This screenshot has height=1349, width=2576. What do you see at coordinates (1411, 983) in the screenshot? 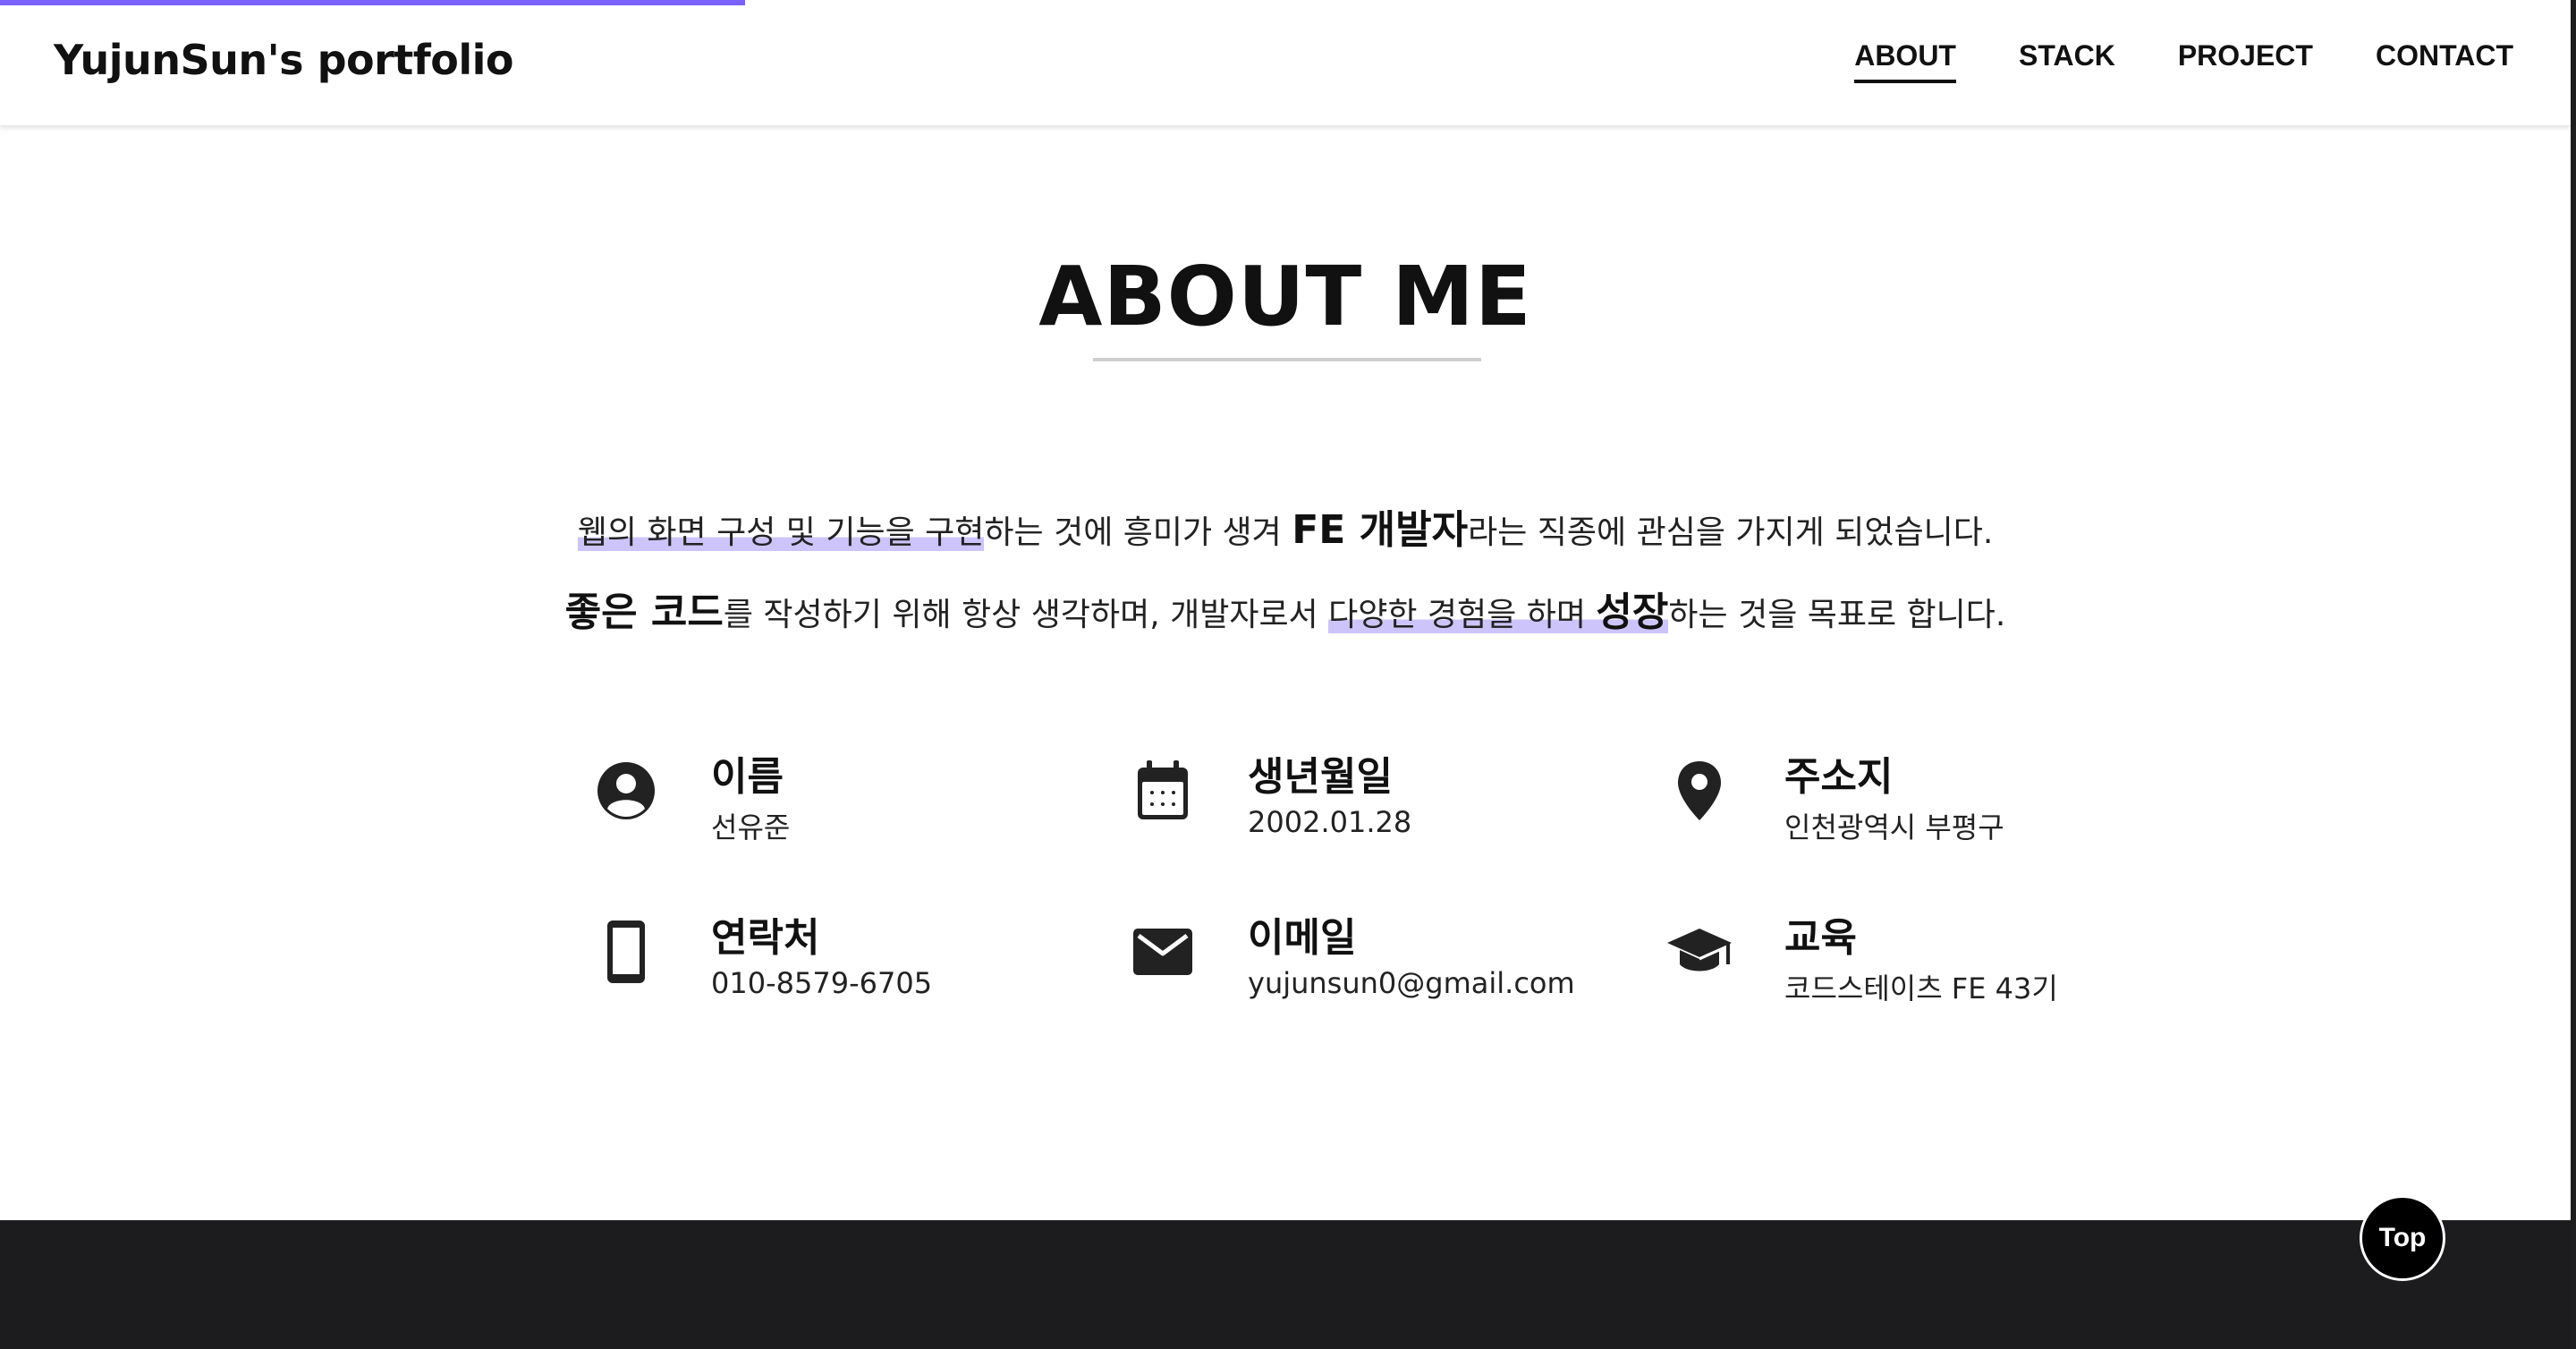
I see `info-value: yujunsun0@gmail.com` at bounding box center [1411, 983].